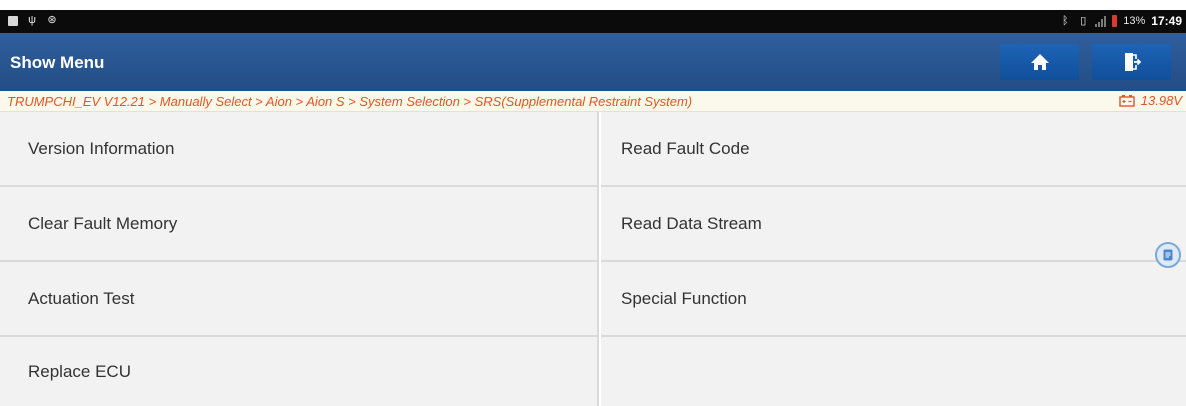  I want to click on image-notification-icon, so click(13, 20).